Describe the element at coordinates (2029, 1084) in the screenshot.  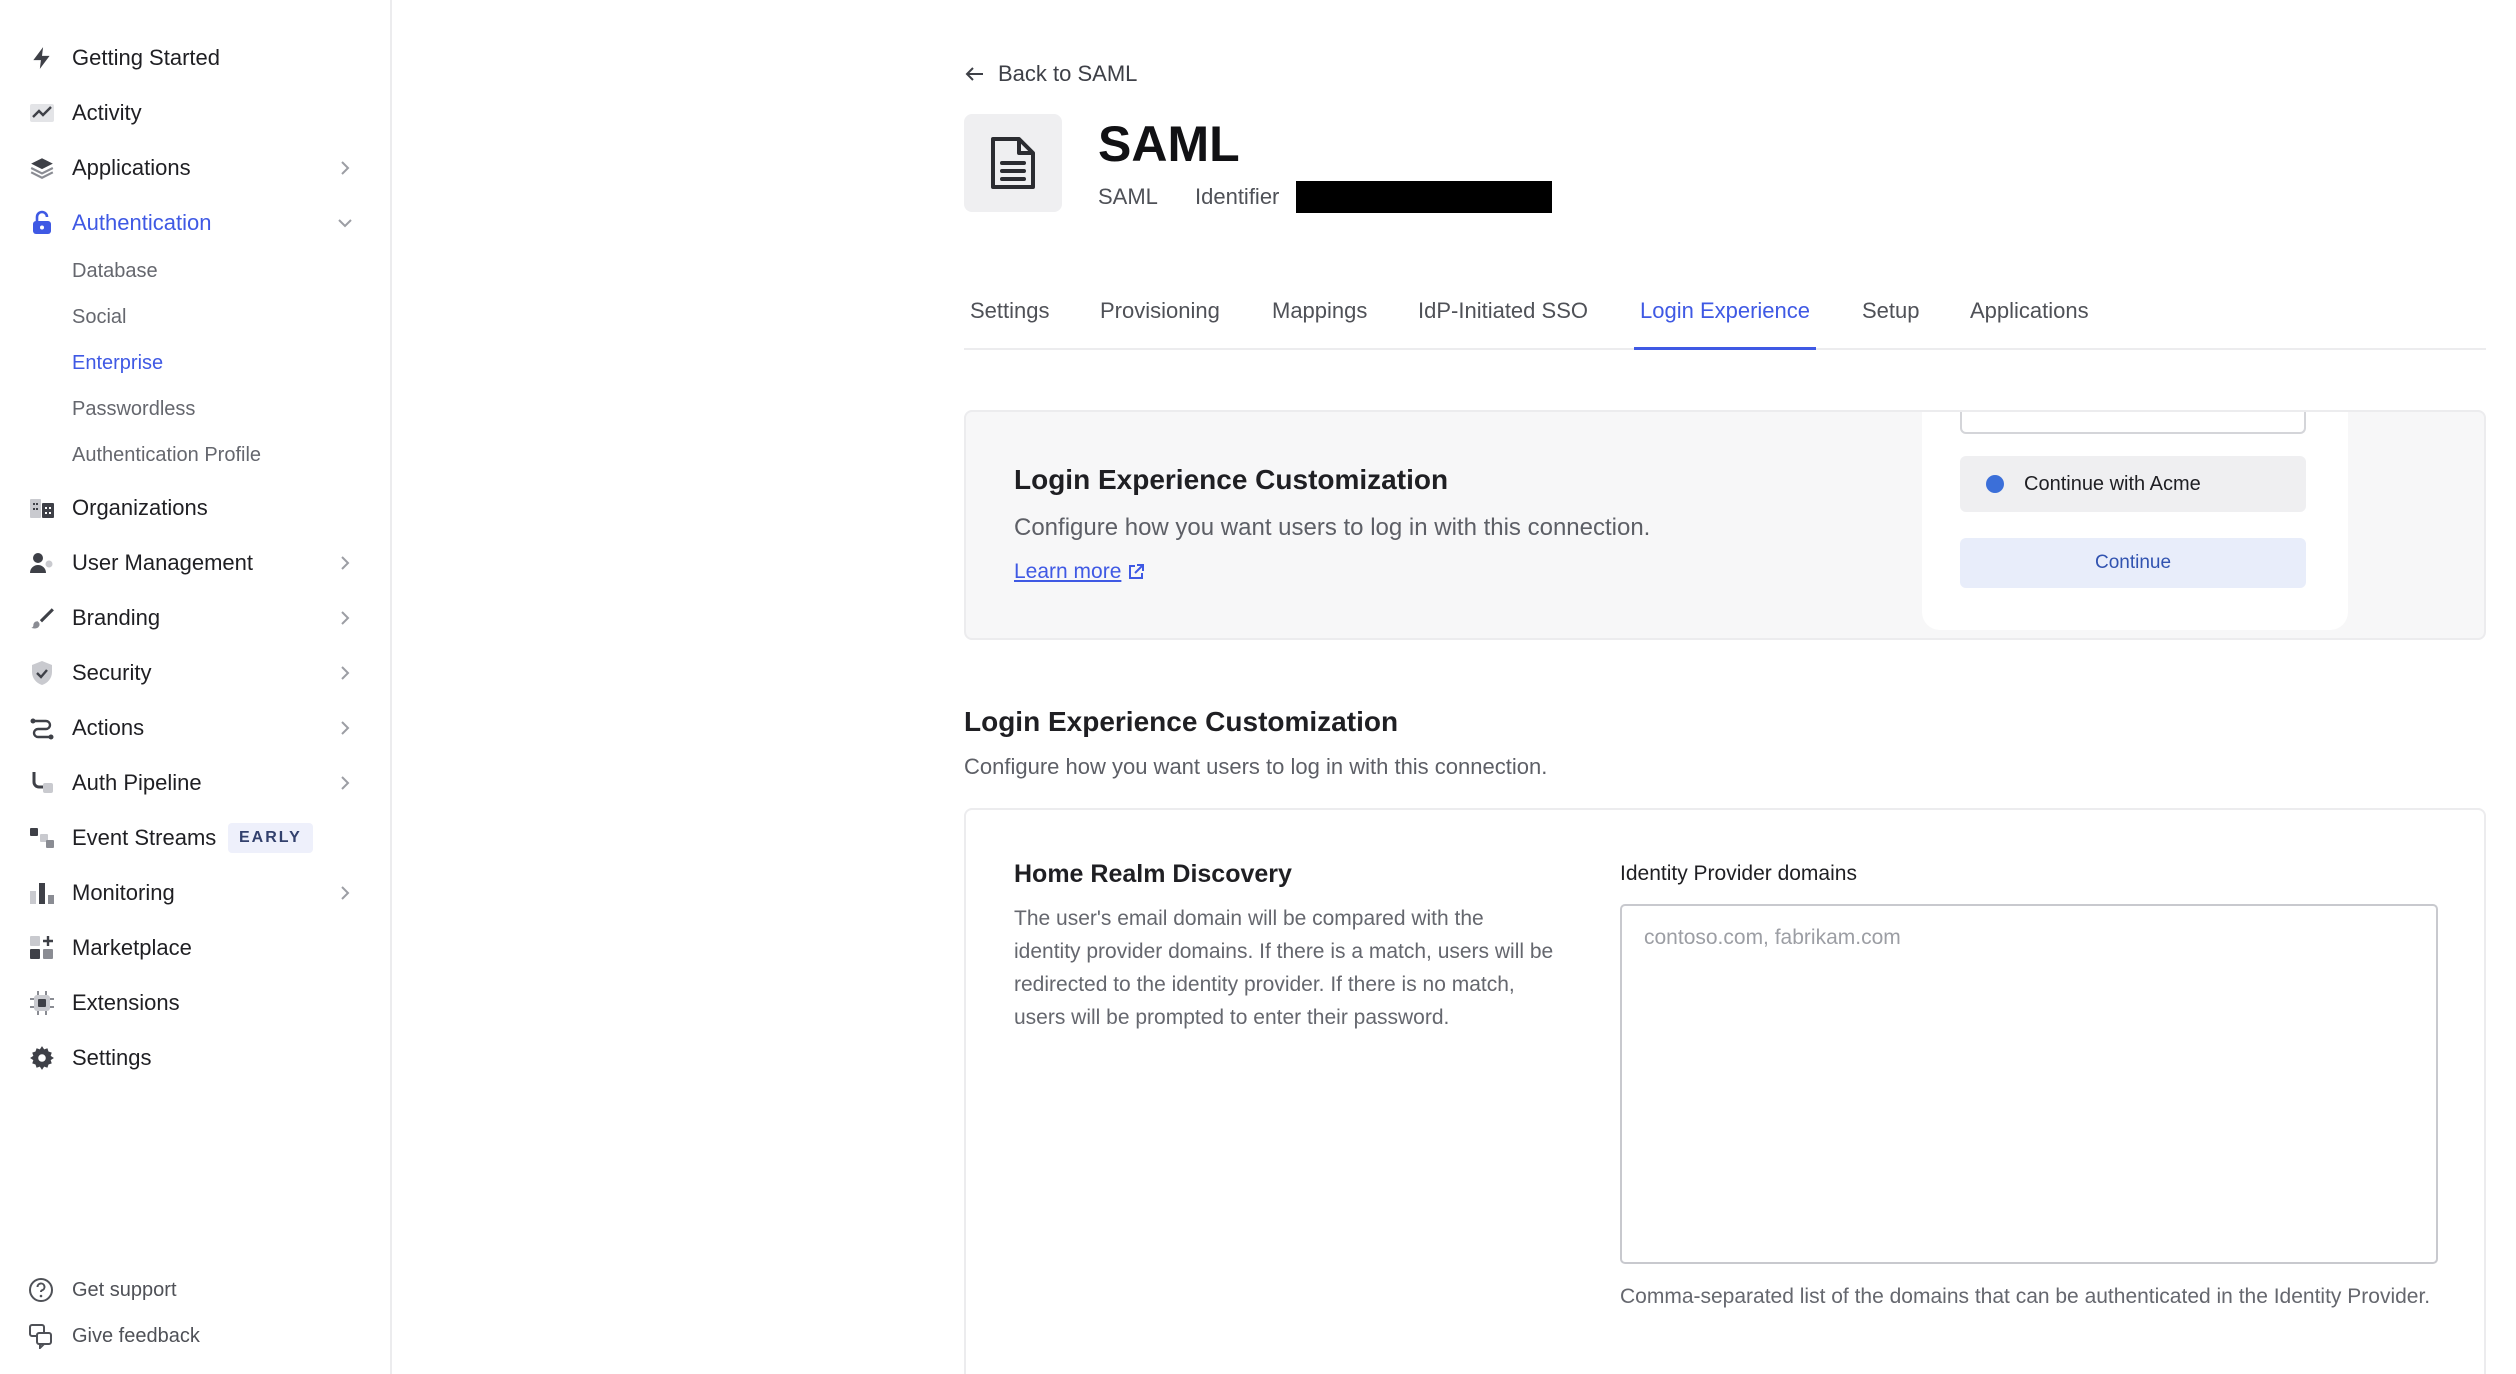
I see `identity-provider-domains-input` at that location.